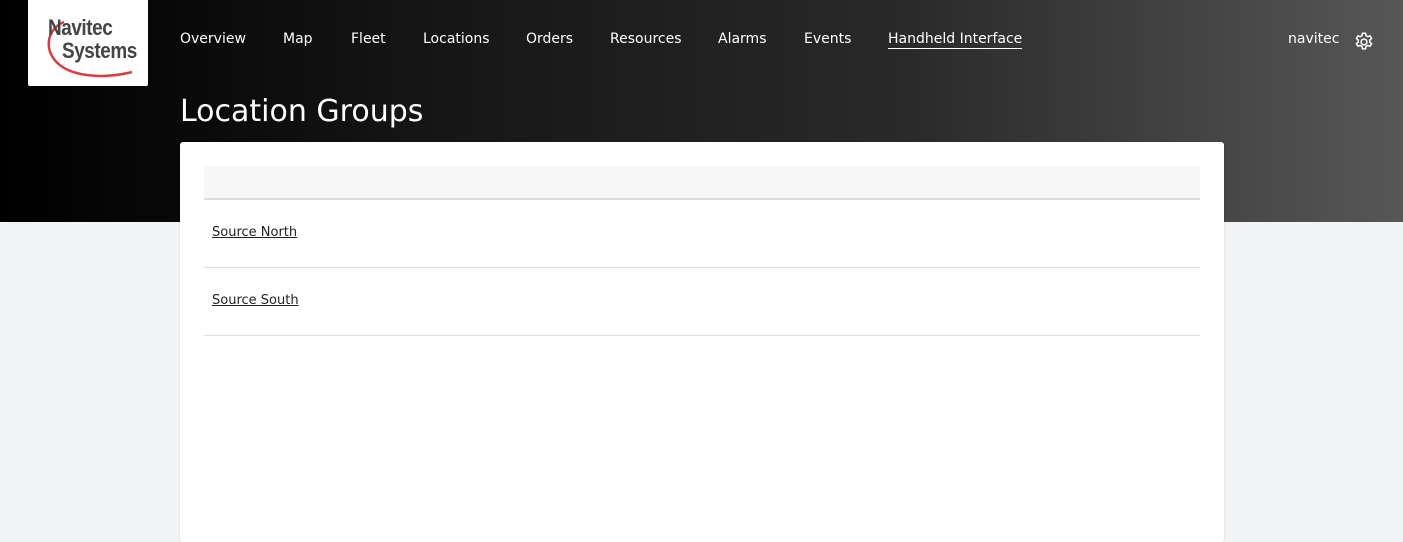 This screenshot has width=1403, height=542. What do you see at coordinates (213, 39) in the screenshot?
I see `nav-item-overview: Overview` at bounding box center [213, 39].